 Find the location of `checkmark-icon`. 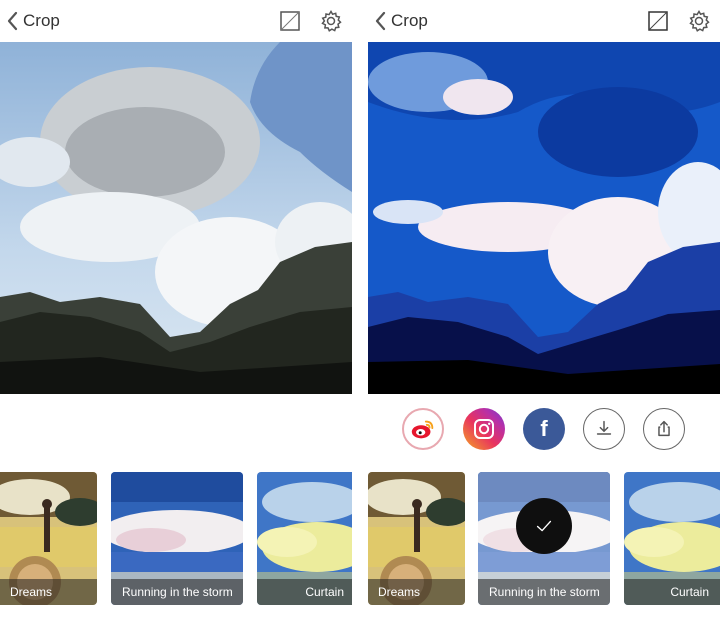

checkmark-icon is located at coordinates (544, 526).